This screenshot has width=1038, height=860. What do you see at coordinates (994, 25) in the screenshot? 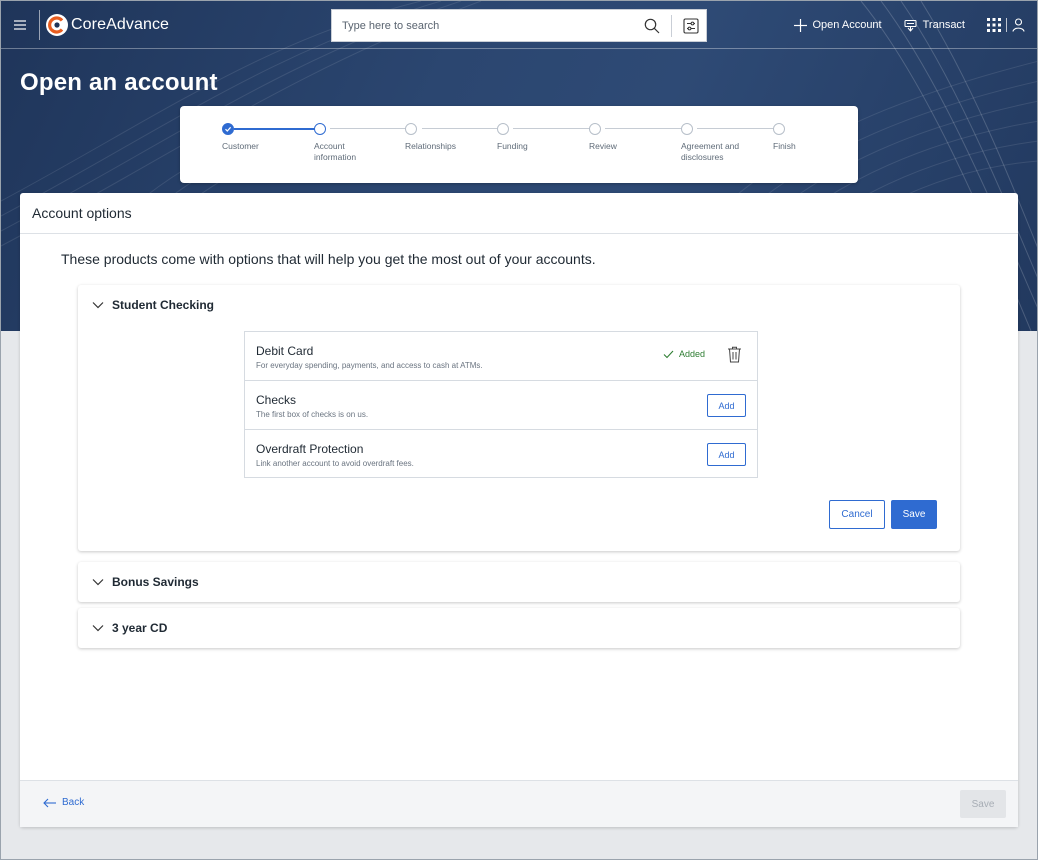
I see `apps-grid-icon` at bounding box center [994, 25].